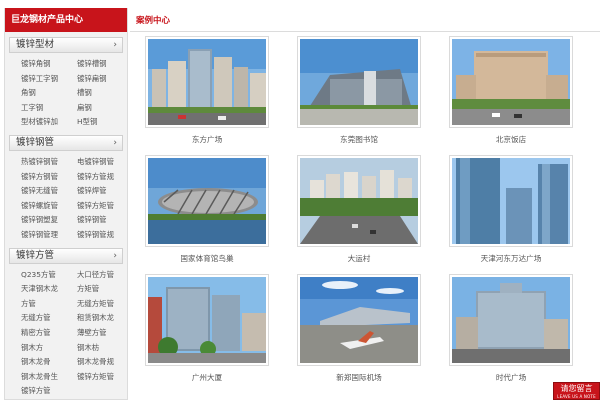  What do you see at coordinates (49, 275) in the screenshot?
I see `category-link: Q235方管` at bounding box center [49, 275].